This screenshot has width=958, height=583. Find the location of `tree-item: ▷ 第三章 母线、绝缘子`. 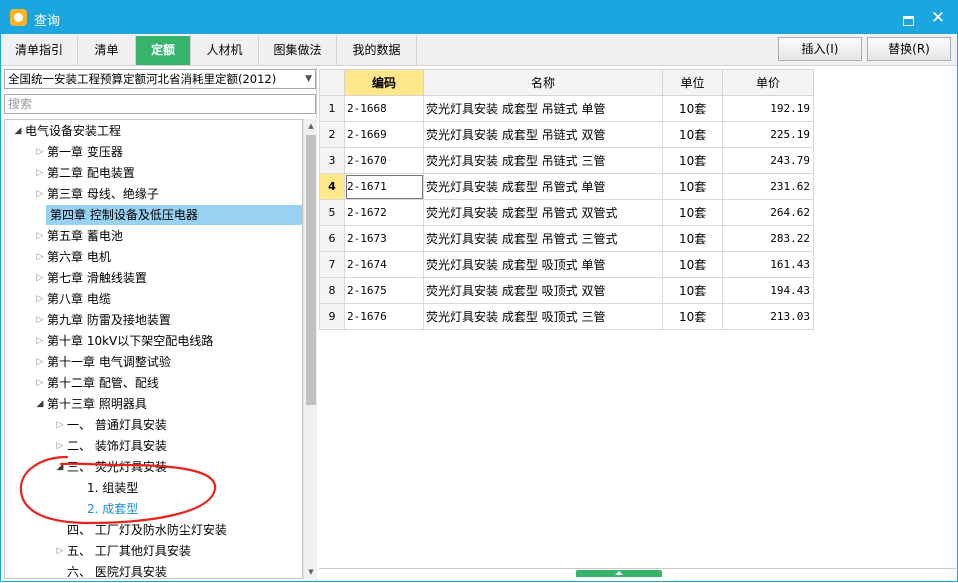

tree-item: ▷ 第三章 母线、绝缘子 is located at coordinates (153, 194).